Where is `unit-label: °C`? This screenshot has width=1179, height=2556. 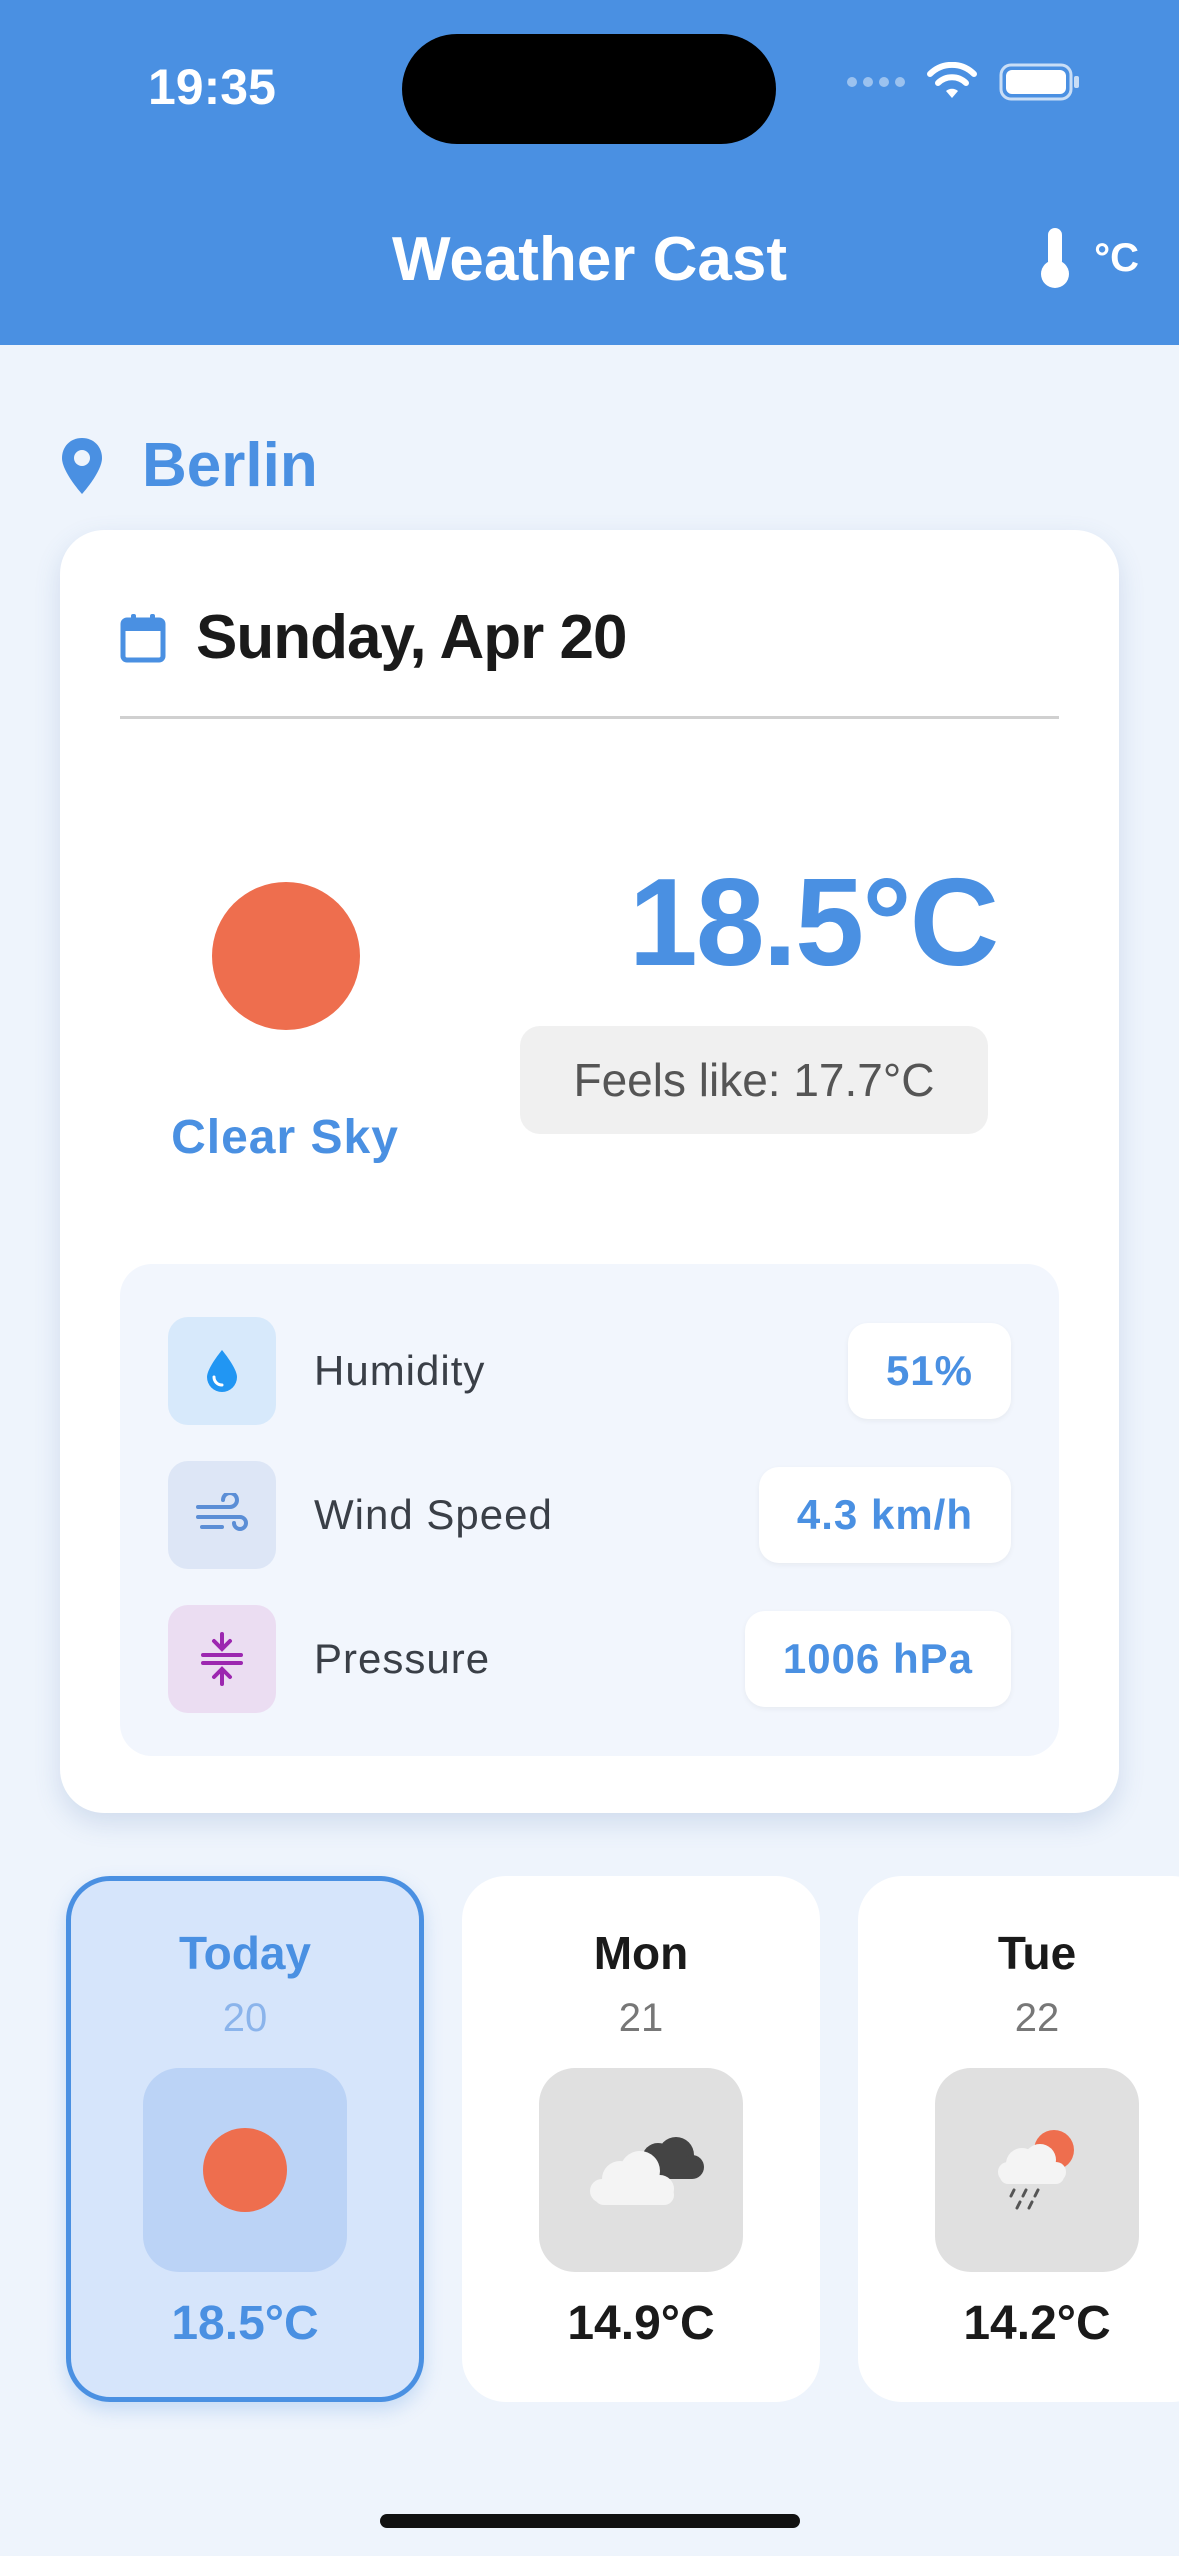 unit-label: °C is located at coordinates (1116, 257).